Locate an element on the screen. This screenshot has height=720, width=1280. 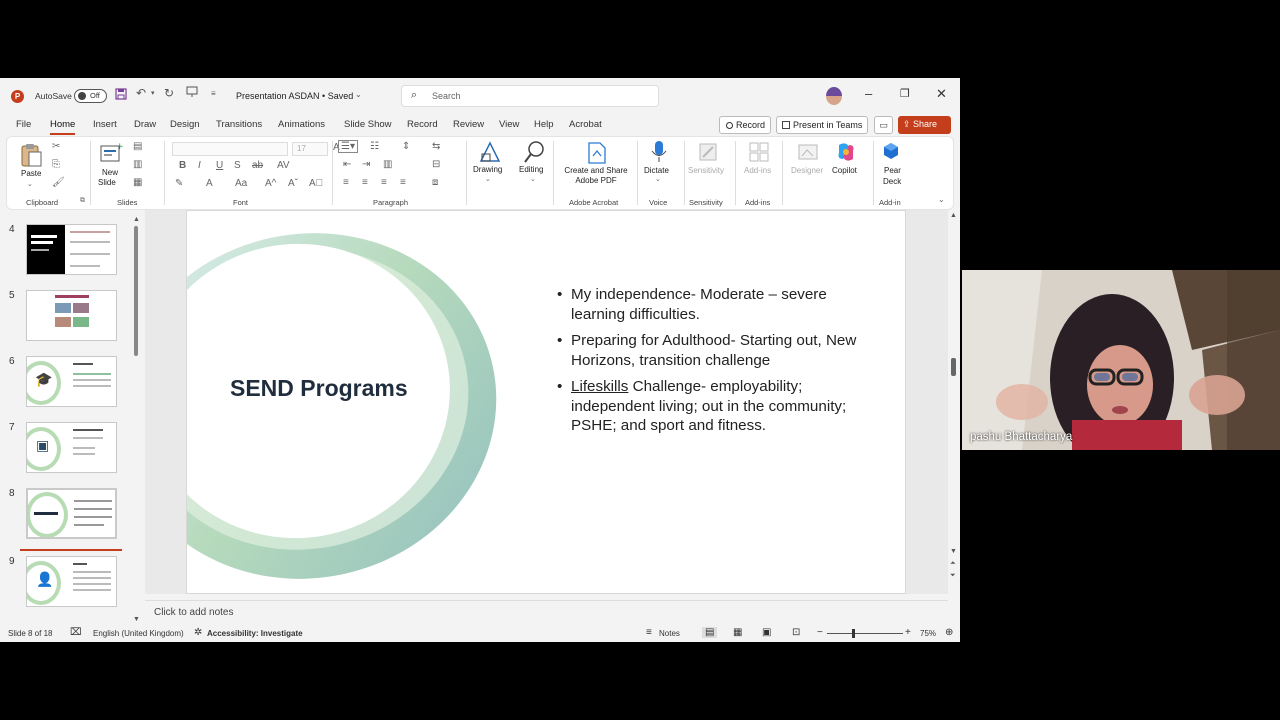
align-left-icon: ≡ is located at coordinates (346, 182).